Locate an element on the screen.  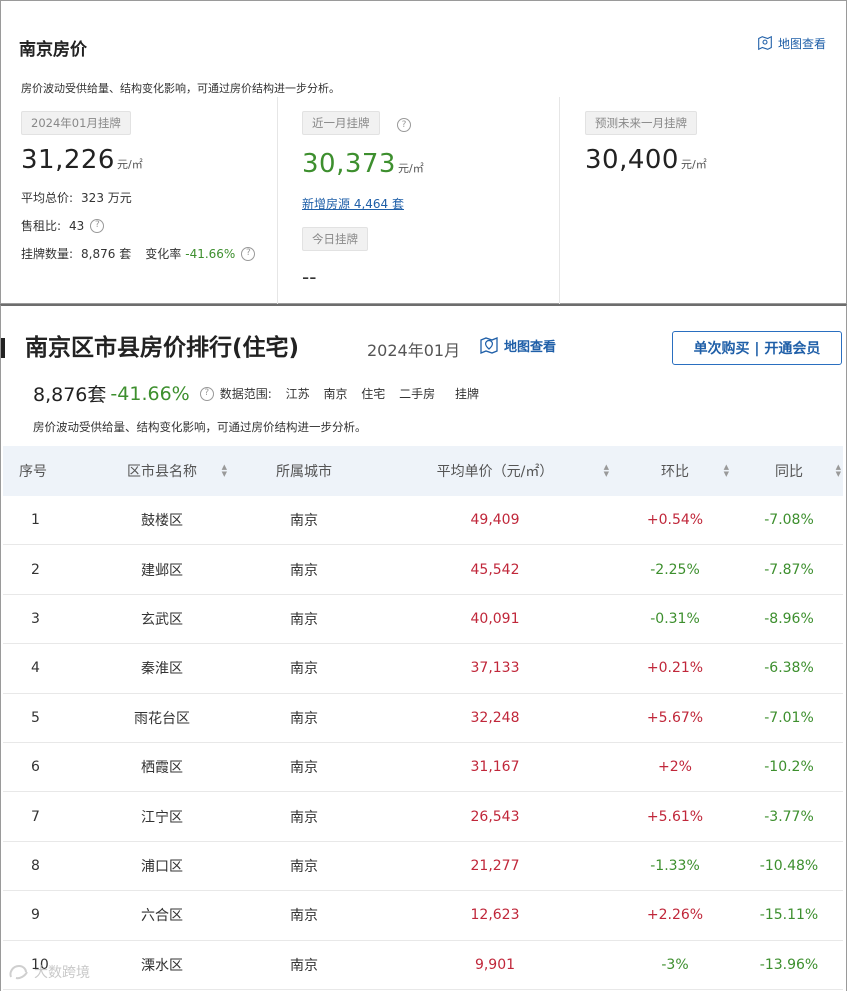
row-mom: -2.25% is located at coordinates (675, 569).